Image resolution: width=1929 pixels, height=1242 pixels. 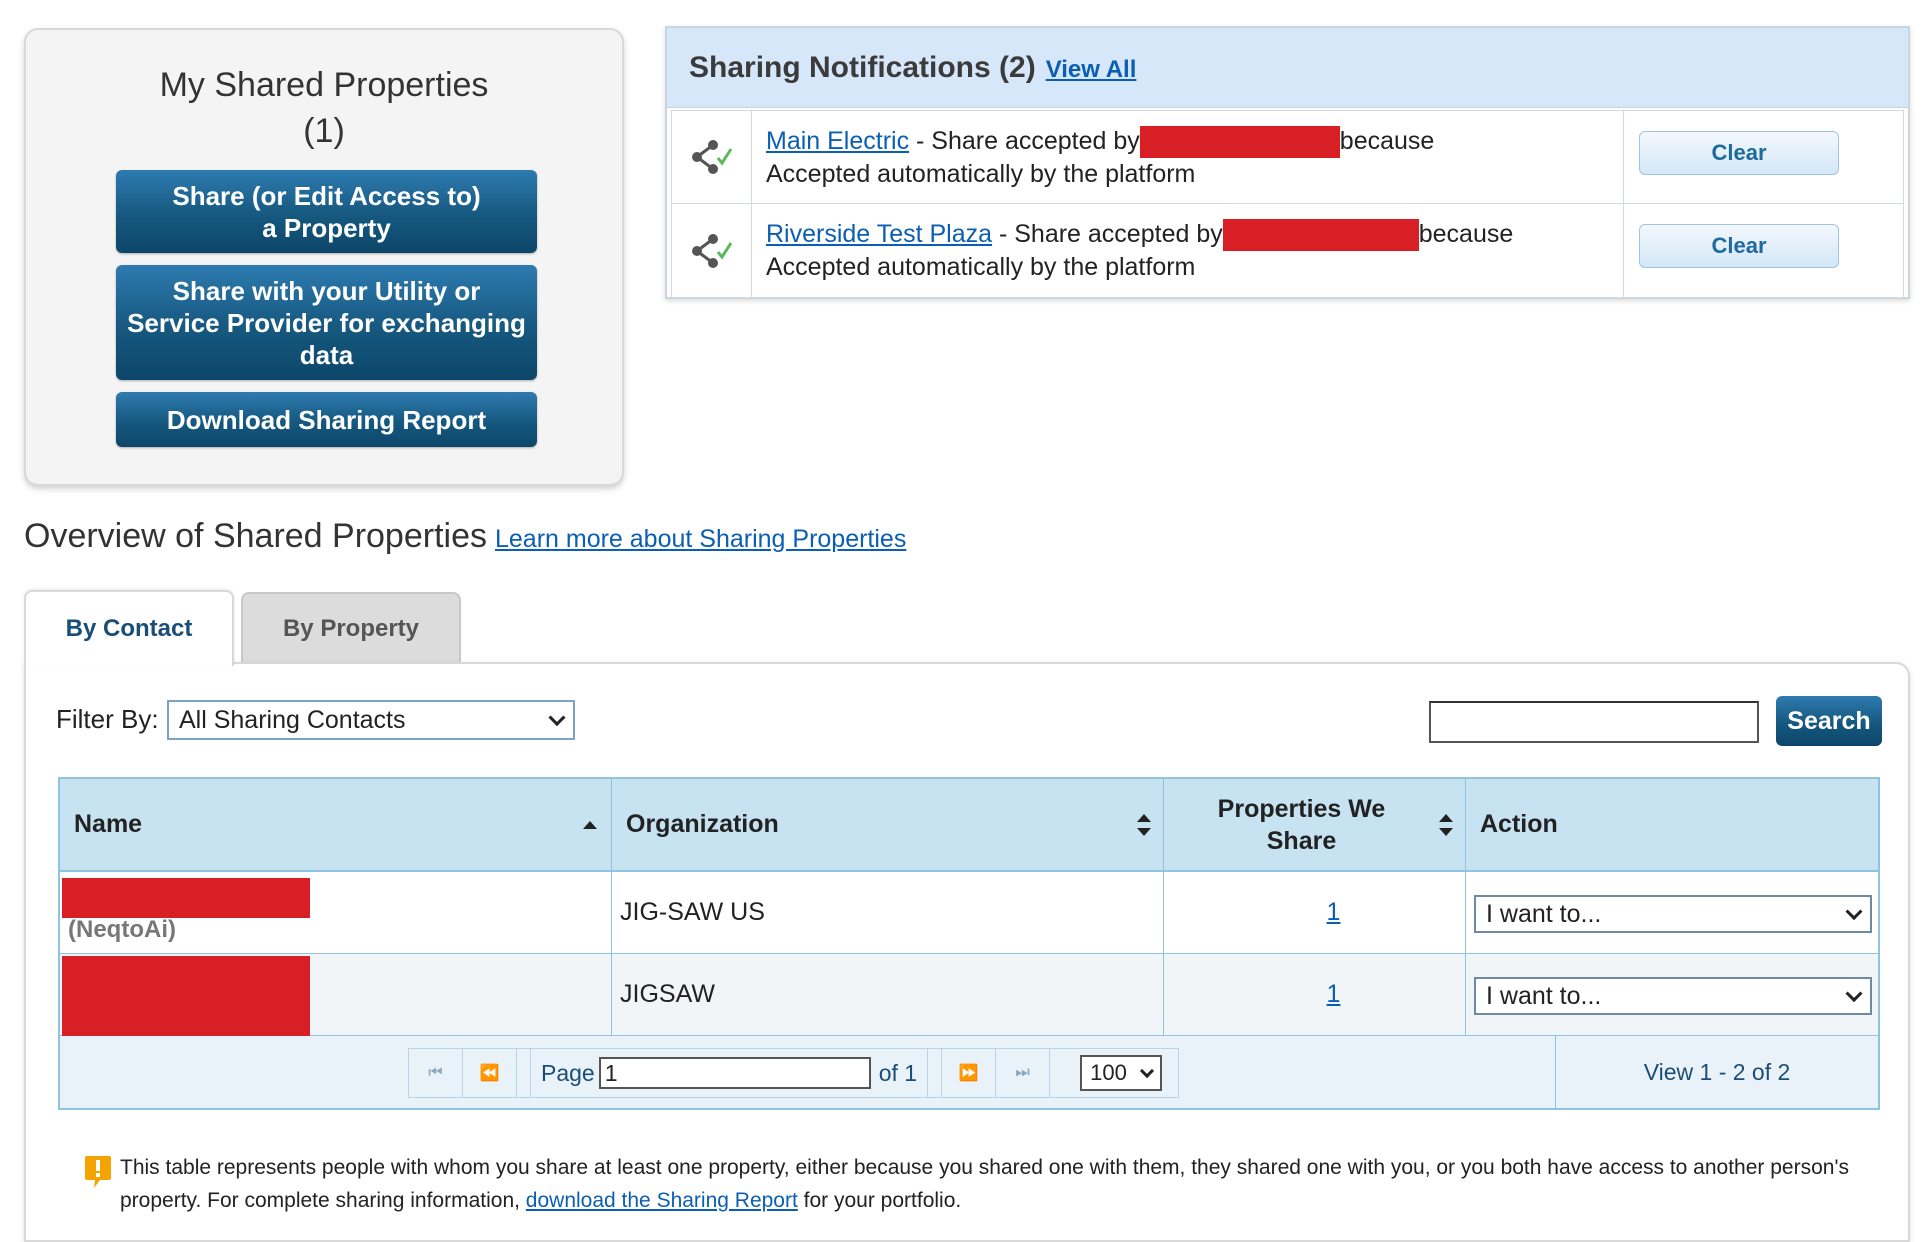 I want to click on view-range: View 1 - 2 of 2, so click(x=1717, y=1072).